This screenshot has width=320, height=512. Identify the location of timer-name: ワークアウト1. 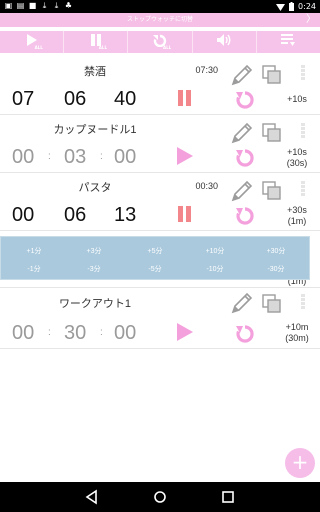
(95, 303).